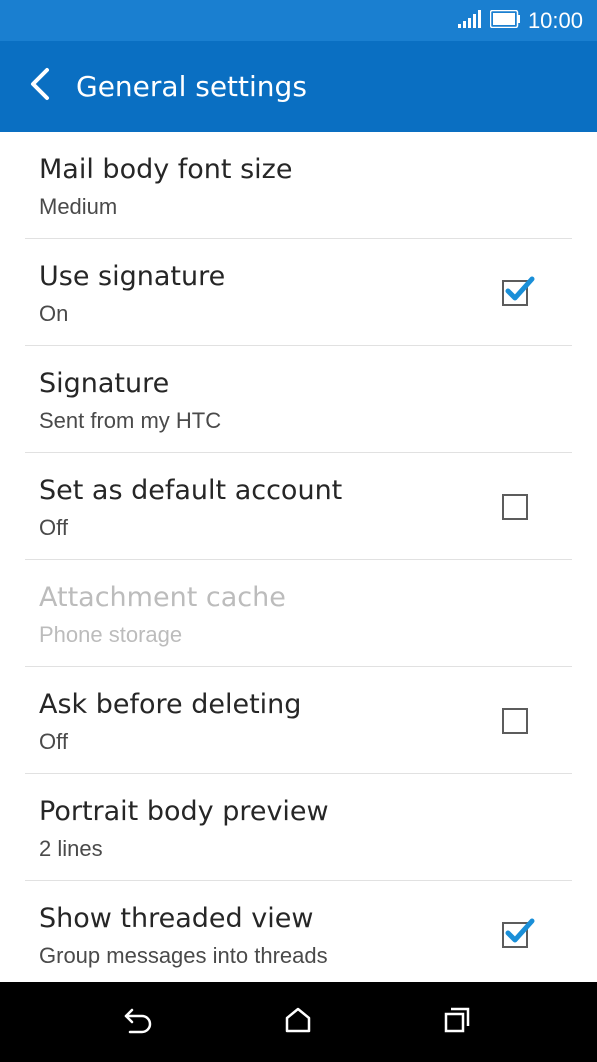 The width and height of the screenshot is (597, 1062). Describe the element at coordinates (298, 185) in the screenshot. I see `setting-mail-body-font-size: Mail body font size Medium` at that location.